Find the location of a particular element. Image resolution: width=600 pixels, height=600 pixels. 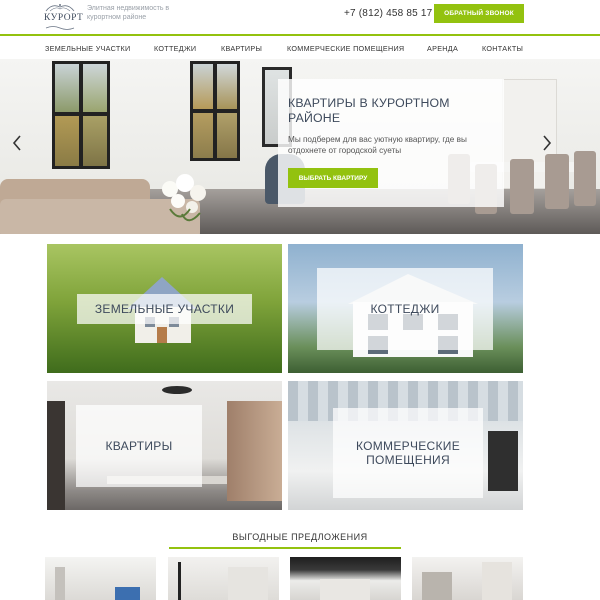

tile-cottages: КОТТЕДЖИ is located at coordinates (405, 308).